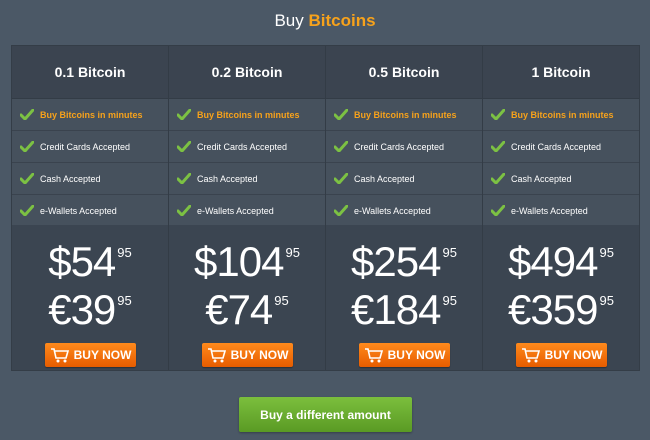 The width and height of the screenshot is (650, 440). I want to click on price-usd: $254 95, so click(404, 261).